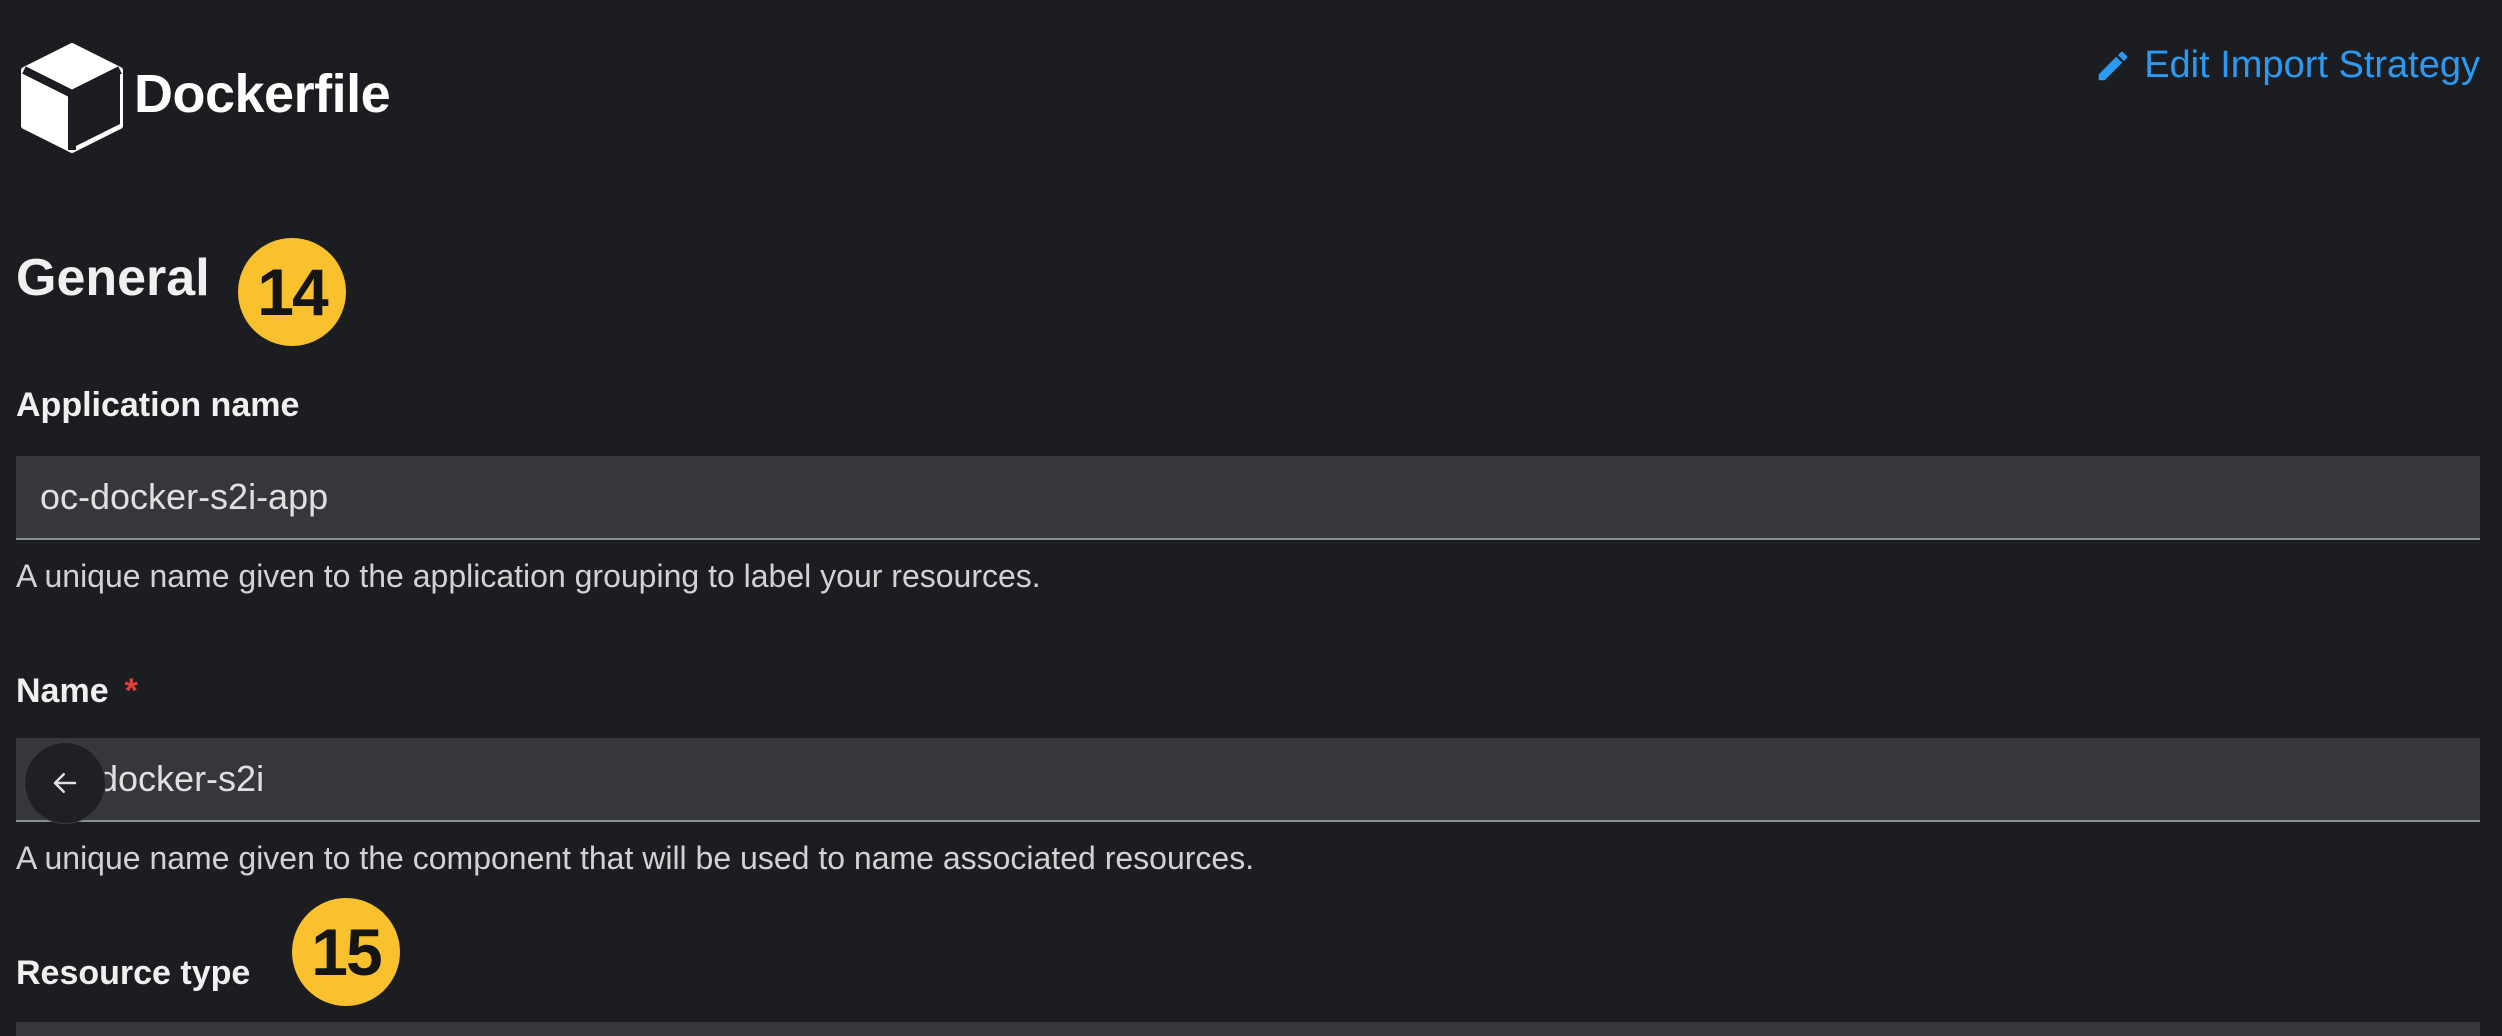 This screenshot has width=2502, height=1036. What do you see at coordinates (62, 691) in the screenshot?
I see `name-label-text: Name` at bounding box center [62, 691].